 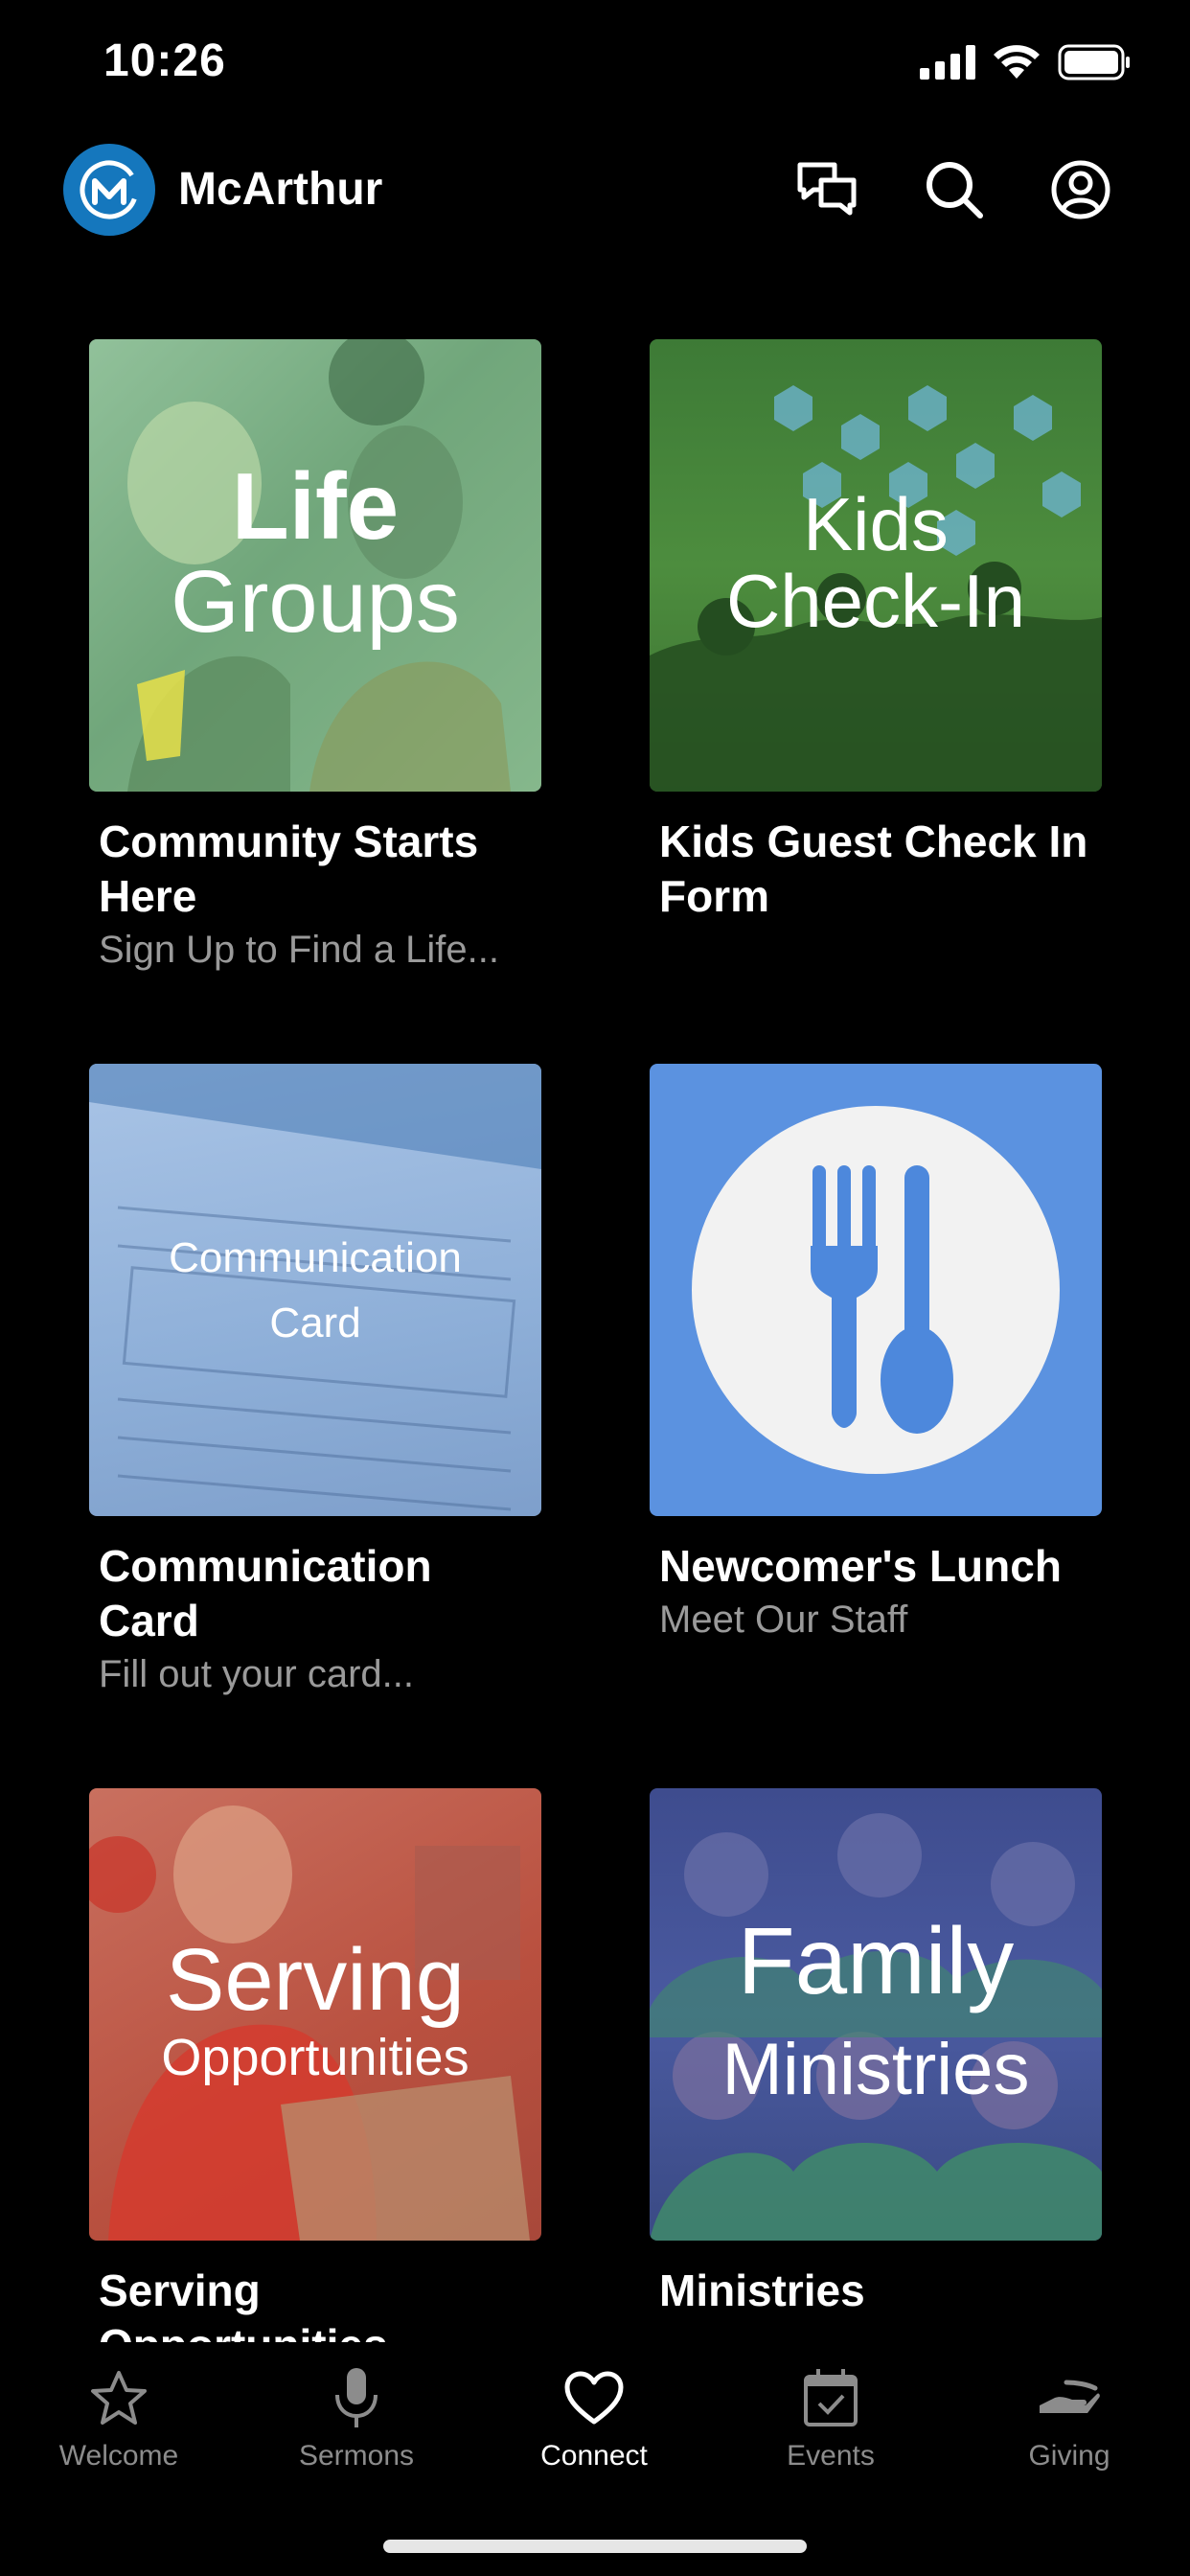 I want to click on status-icons, so click(x=1026, y=62).